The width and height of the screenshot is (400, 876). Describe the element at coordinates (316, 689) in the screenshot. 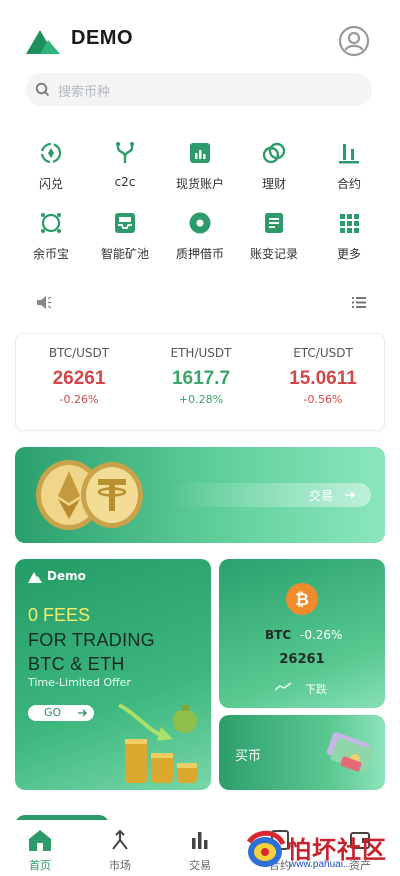

I see `btc-trend-label: 下跌` at that location.